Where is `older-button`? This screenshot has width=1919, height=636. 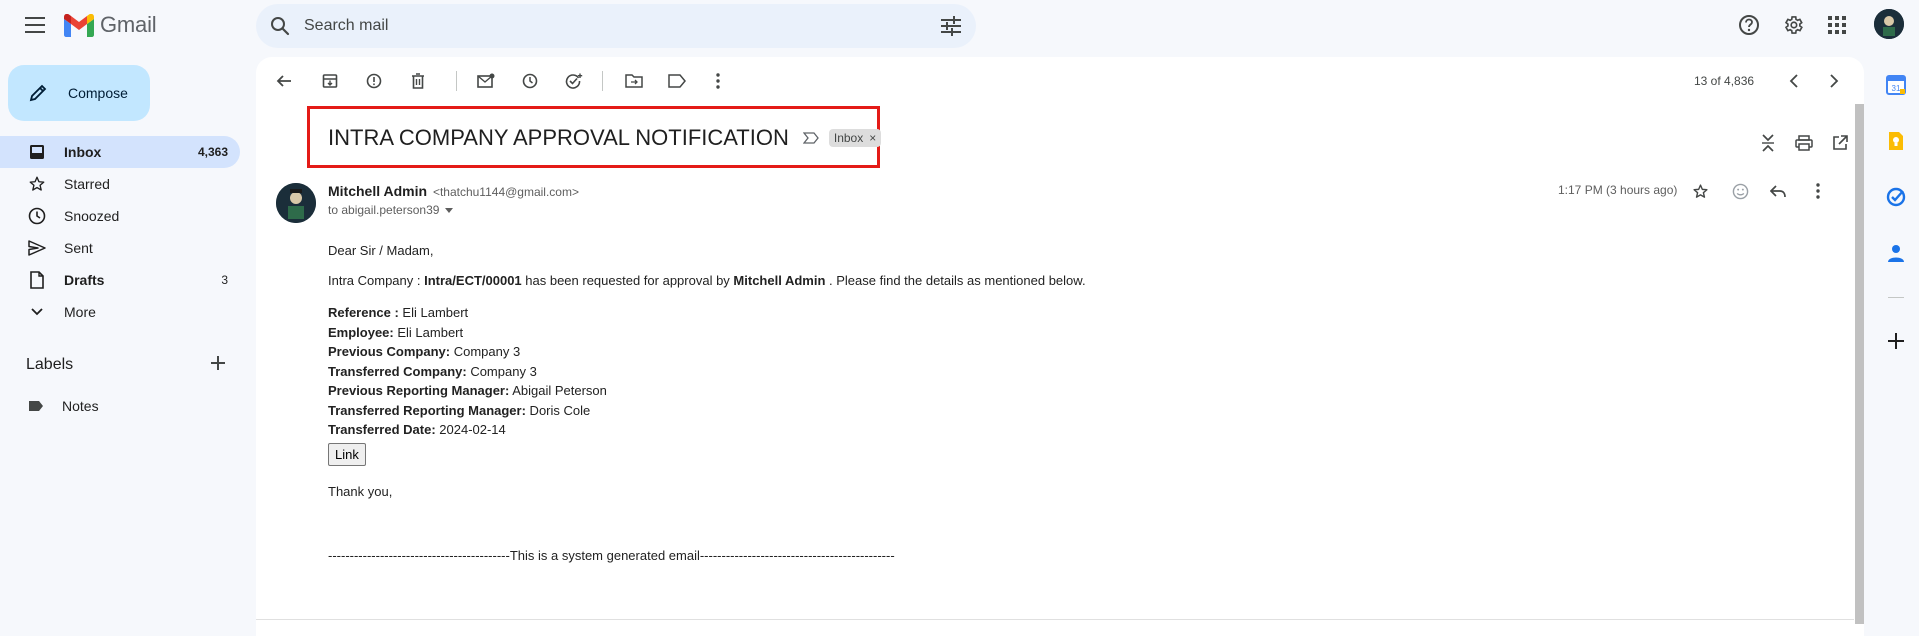 older-button is located at coordinates (1834, 81).